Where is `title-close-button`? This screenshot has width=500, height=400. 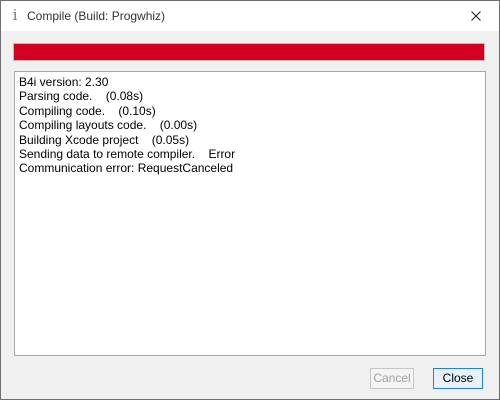
title-close-button is located at coordinates (476, 16).